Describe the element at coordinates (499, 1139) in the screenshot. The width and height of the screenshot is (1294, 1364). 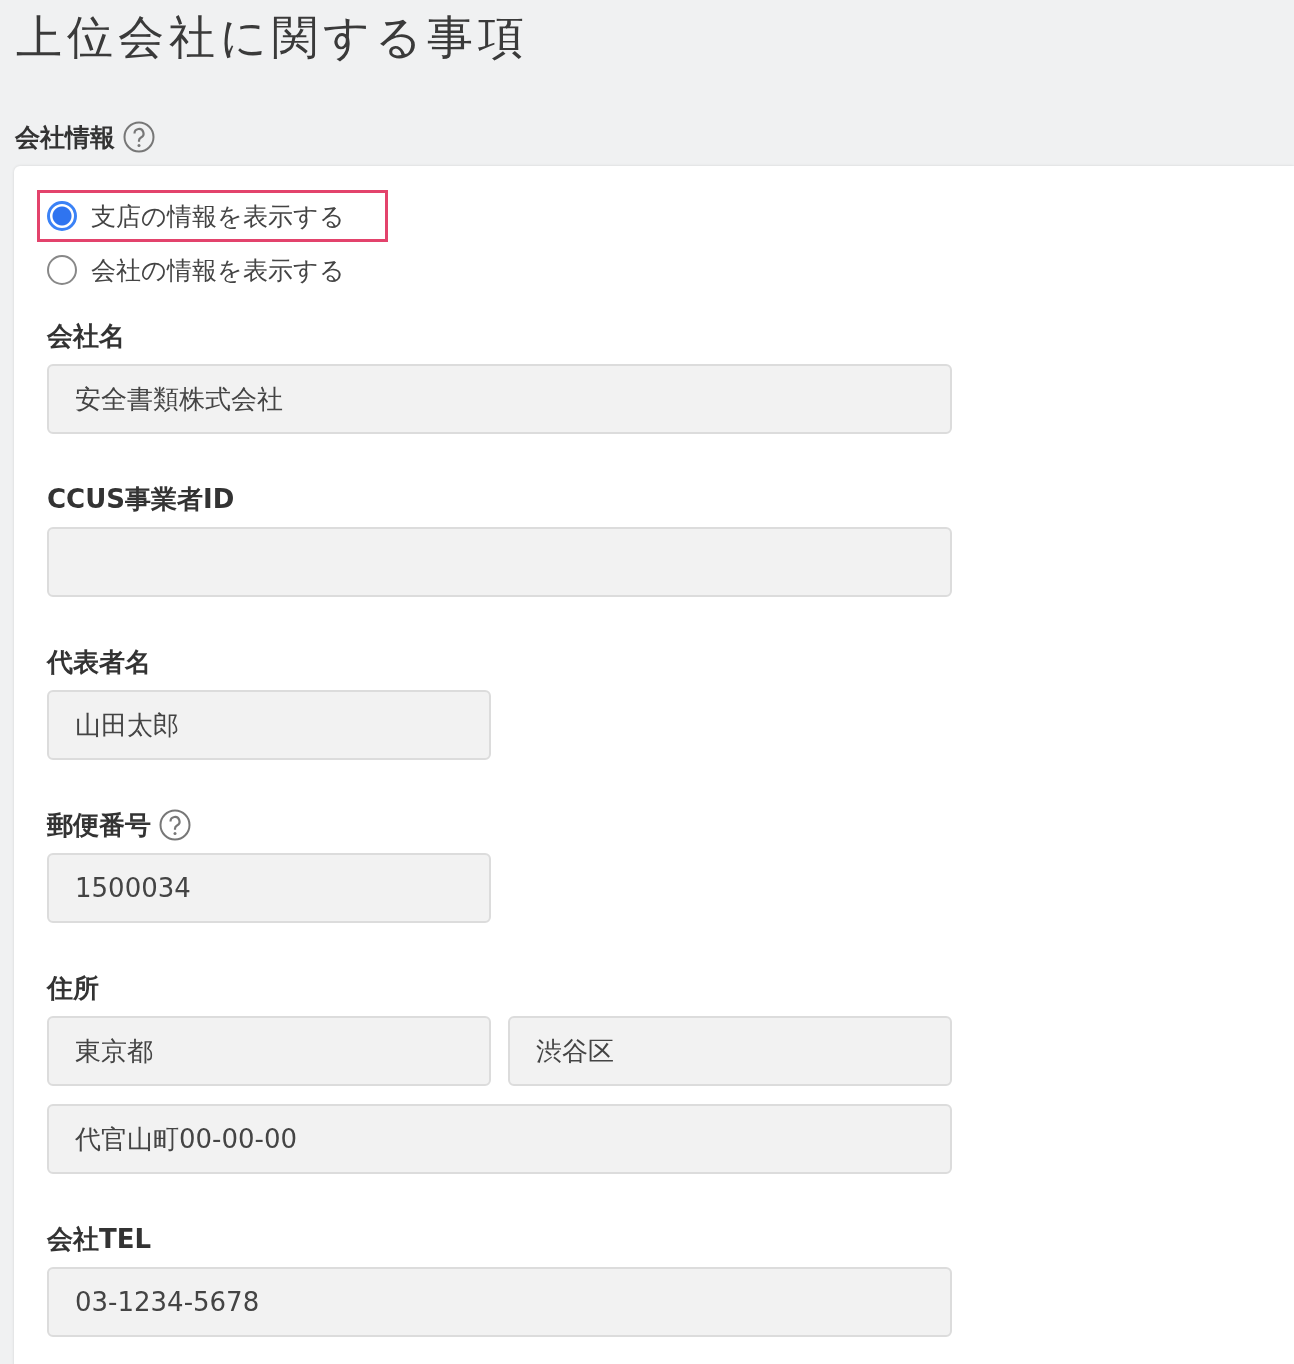
I see `input-field: 代官山町00-00-00` at that location.